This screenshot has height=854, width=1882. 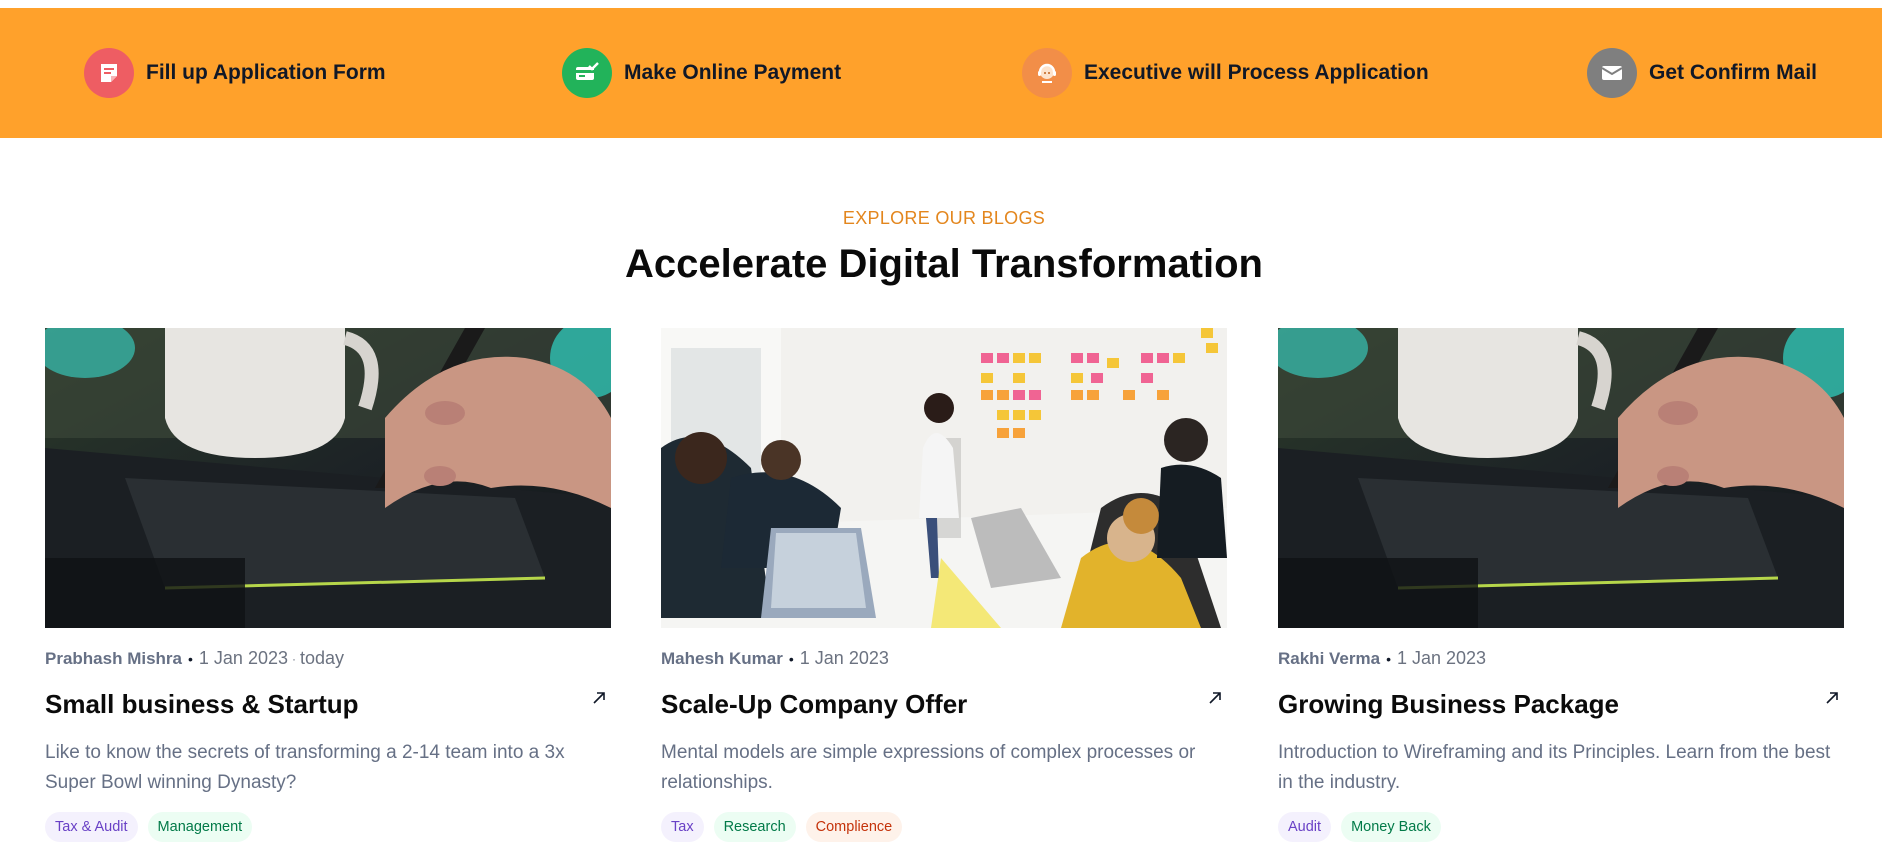 I want to click on blog-title: Growing Business Package, so click(x=1448, y=704).